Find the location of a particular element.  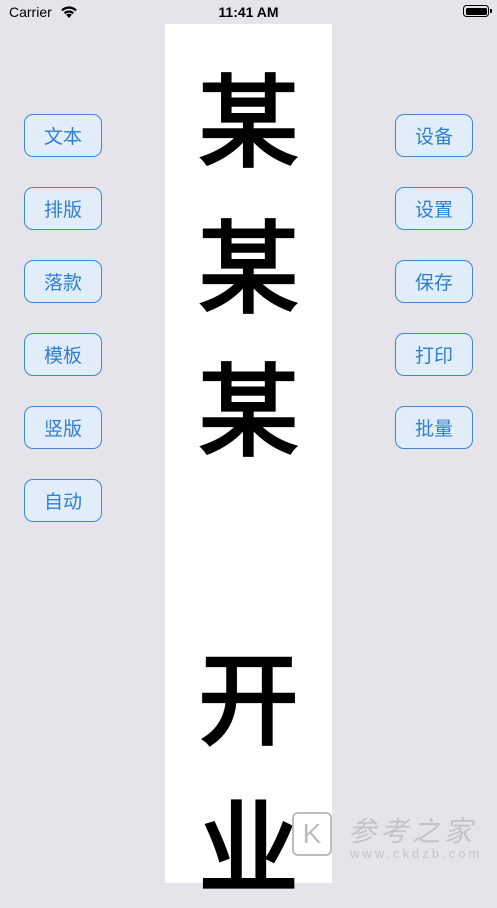

status-bar: Carrier 11:41 AM is located at coordinates (248, 13).